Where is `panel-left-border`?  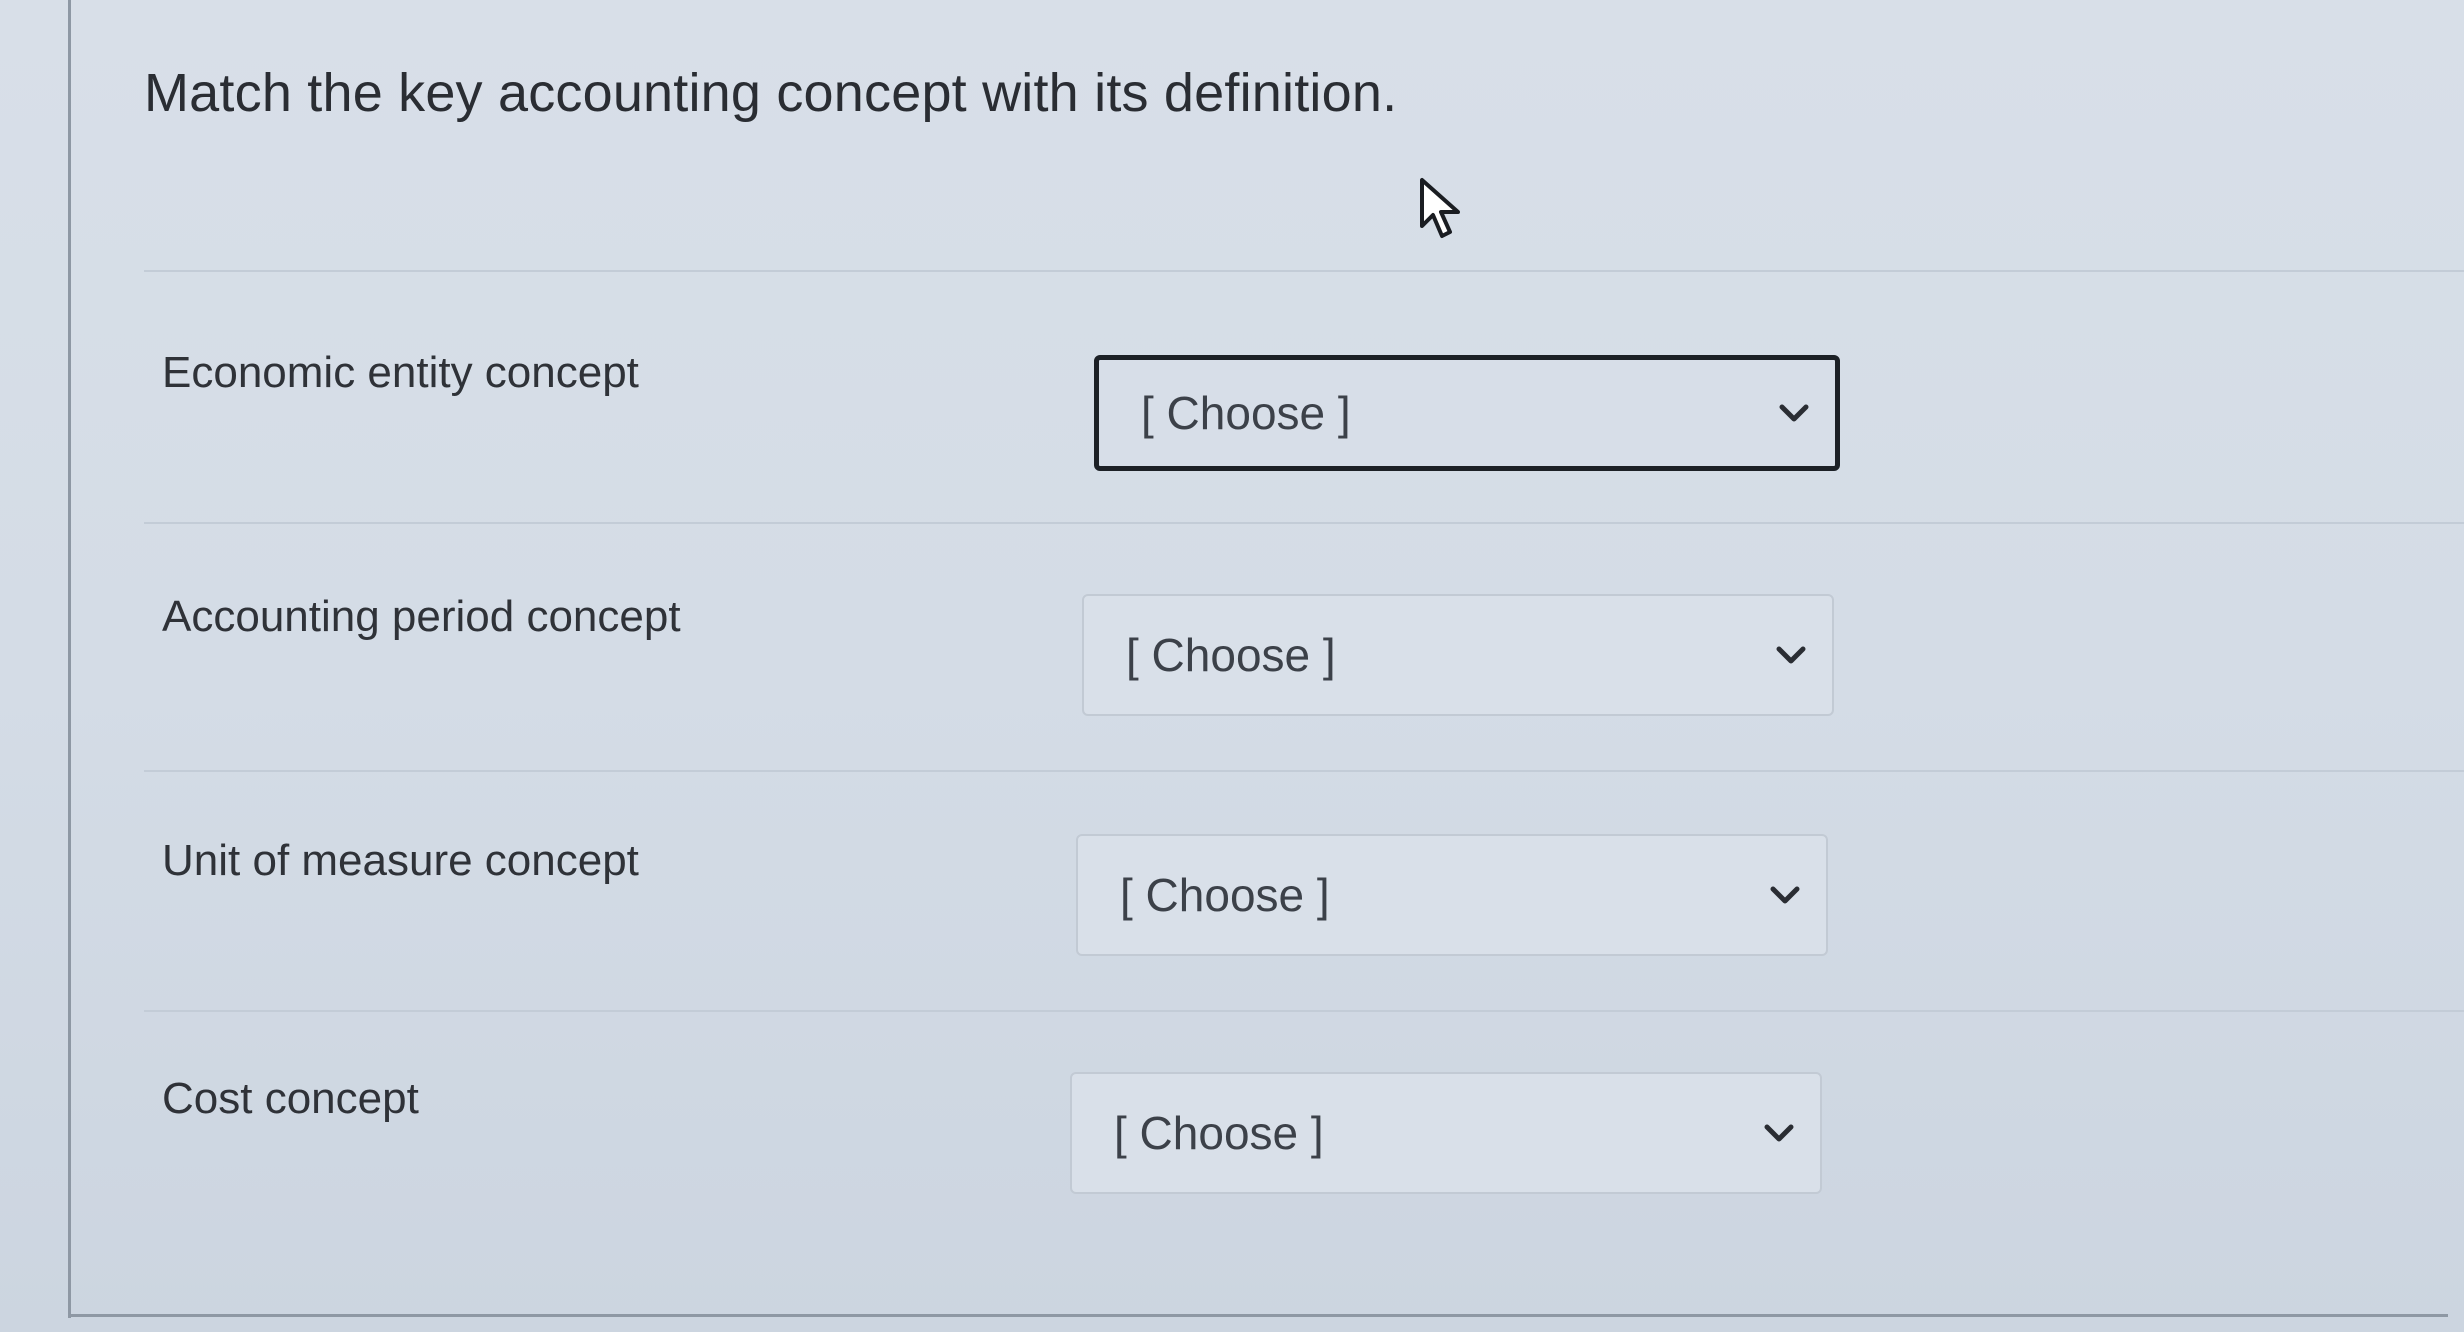 panel-left-border is located at coordinates (69, 659).